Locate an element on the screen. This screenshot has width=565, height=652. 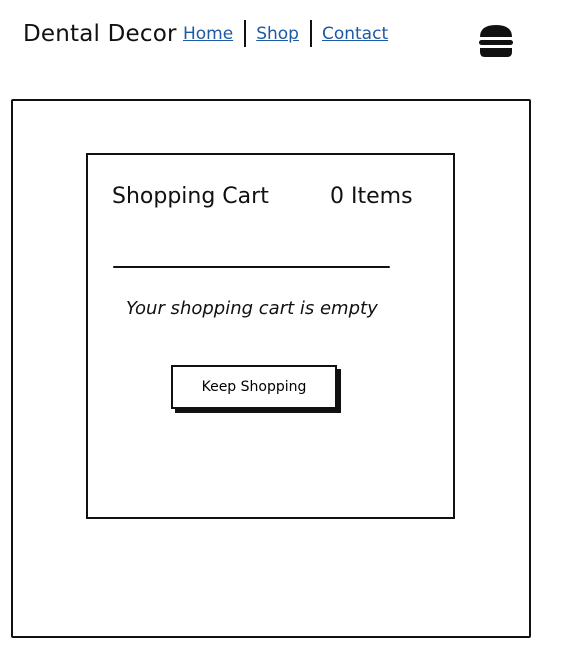
nav-home-link: Home is located at coordinates (208, 34).